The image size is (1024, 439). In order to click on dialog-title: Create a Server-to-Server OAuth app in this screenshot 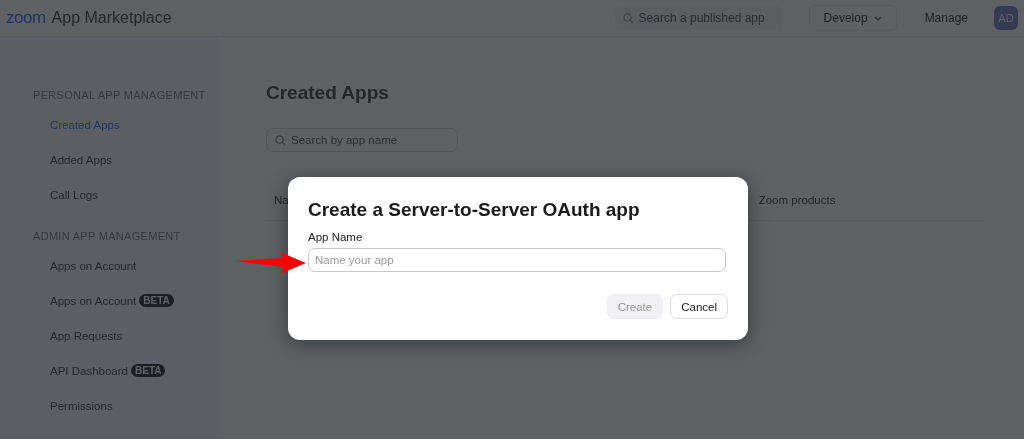, I will do `click(474, 210)`.